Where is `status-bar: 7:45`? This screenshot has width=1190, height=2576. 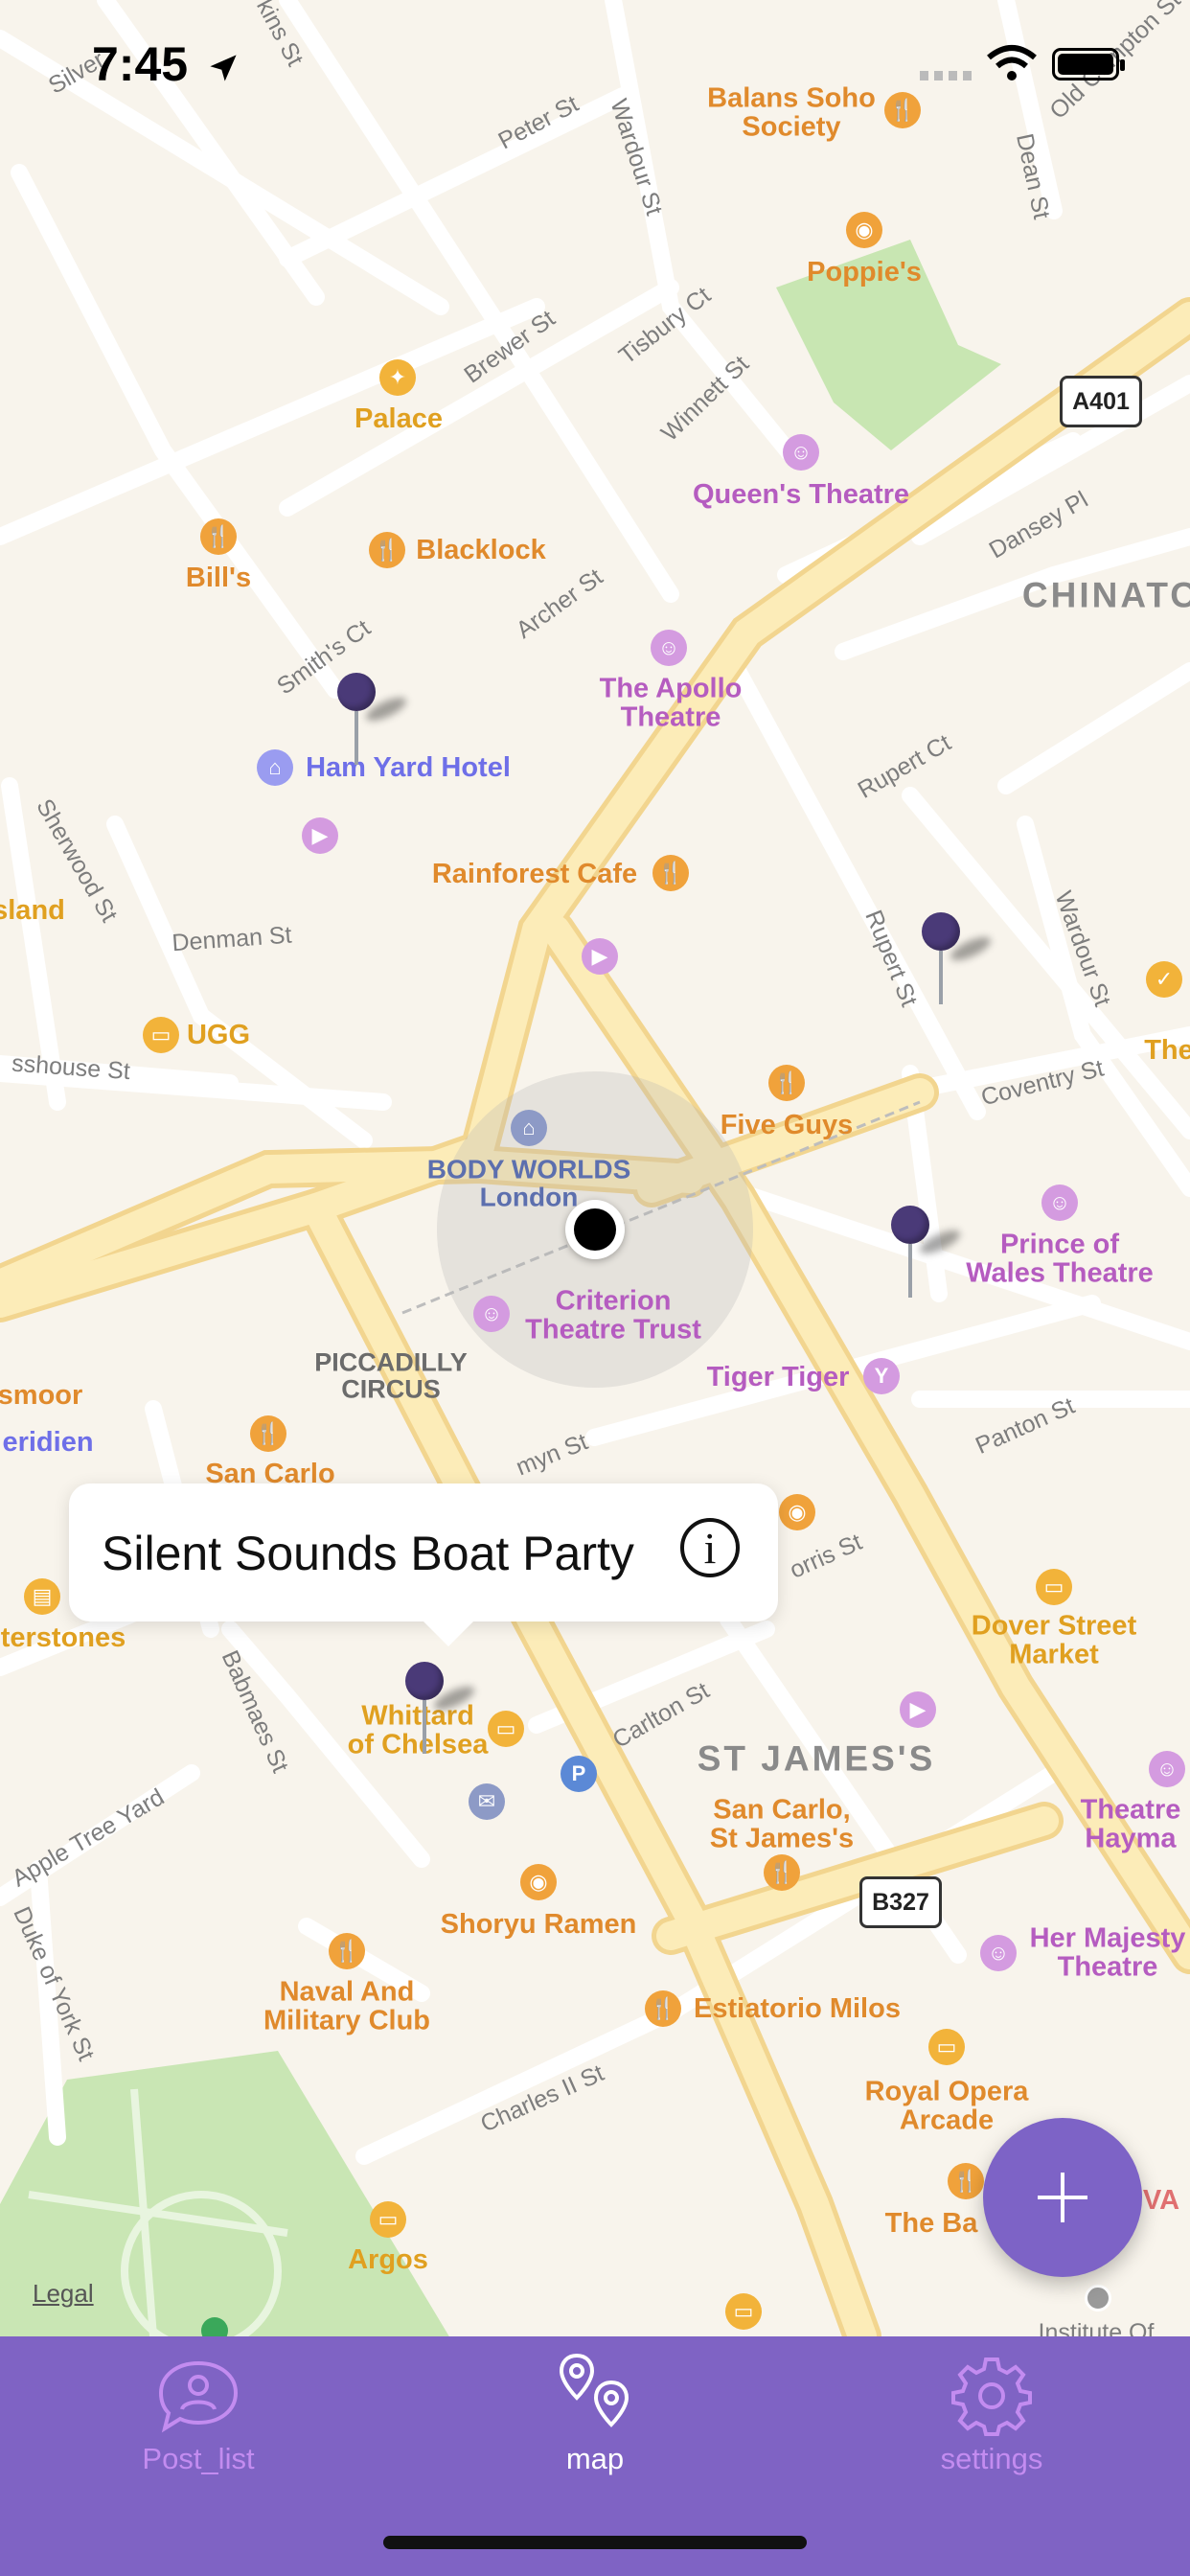
status-bar: 7:45 is located at coordinates (595, 63).